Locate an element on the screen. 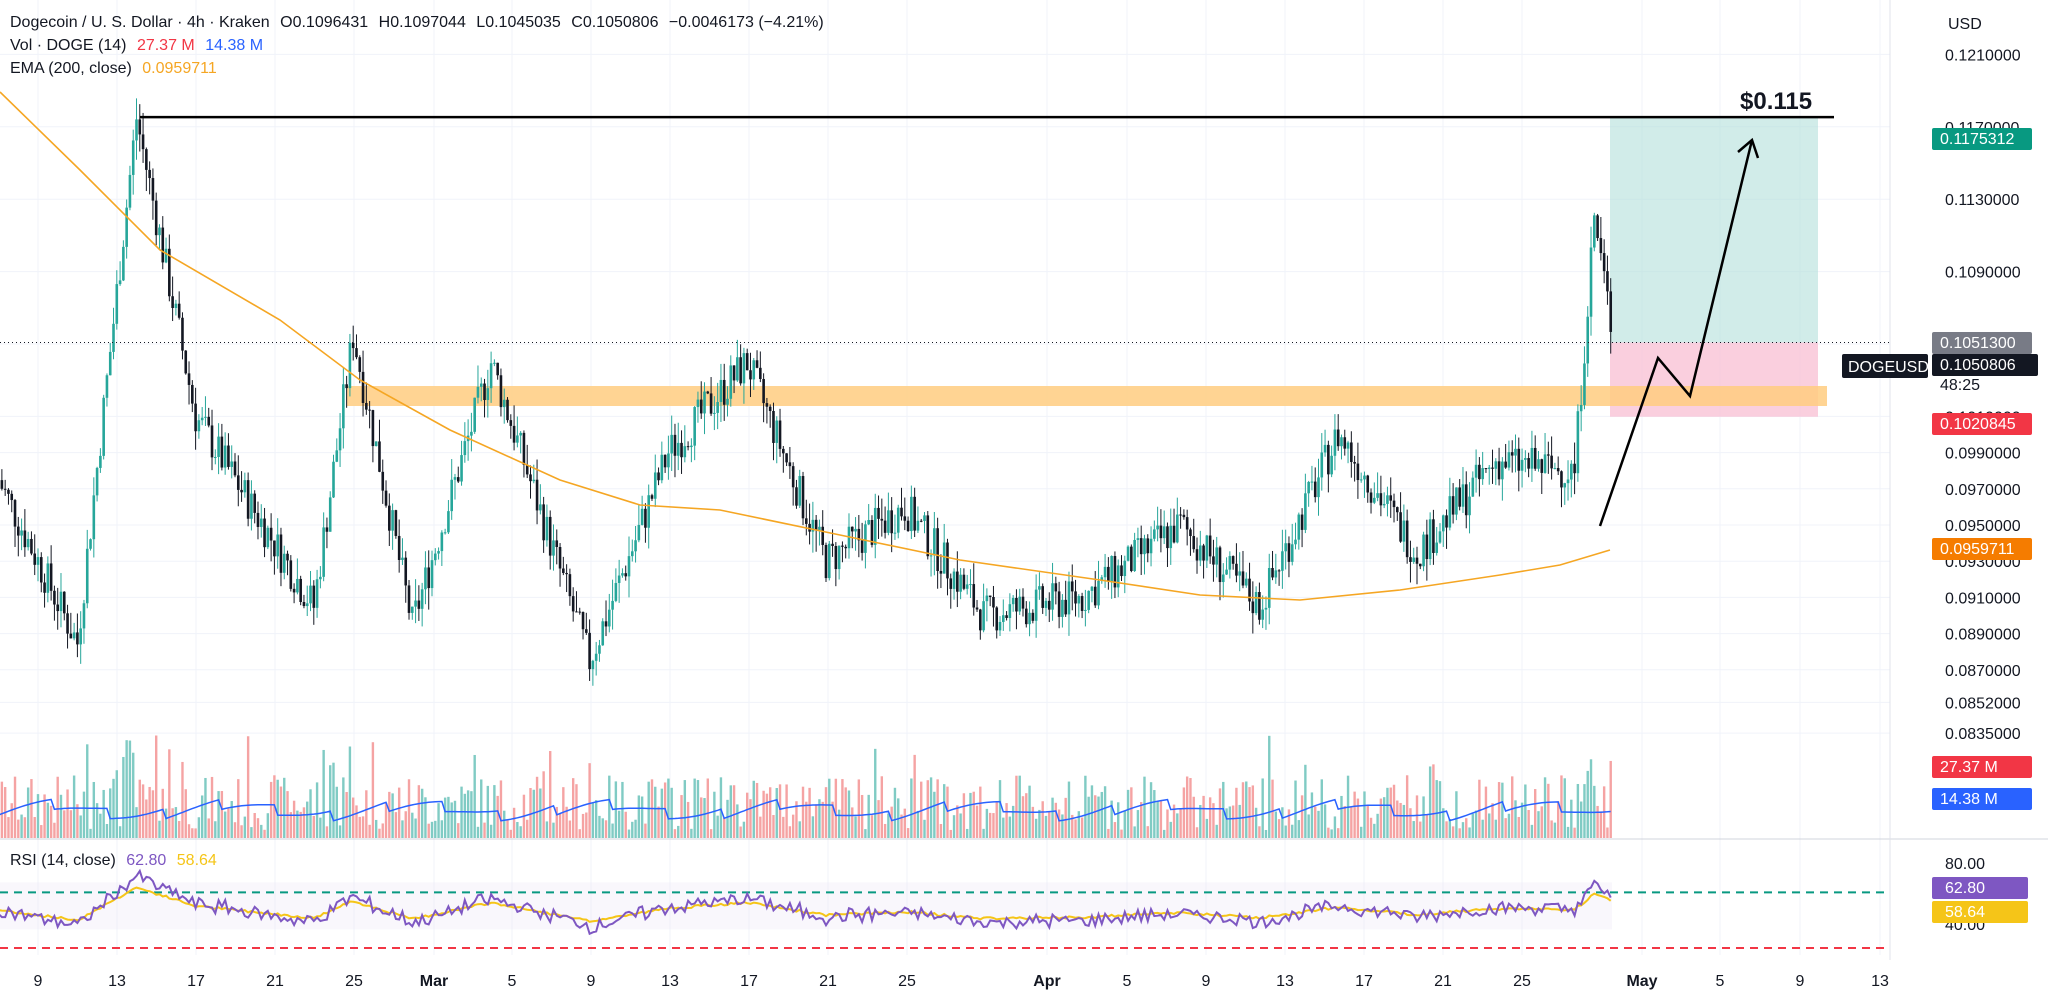  rsi-label: RSI (14, close) is located at coordinates (63, 860).